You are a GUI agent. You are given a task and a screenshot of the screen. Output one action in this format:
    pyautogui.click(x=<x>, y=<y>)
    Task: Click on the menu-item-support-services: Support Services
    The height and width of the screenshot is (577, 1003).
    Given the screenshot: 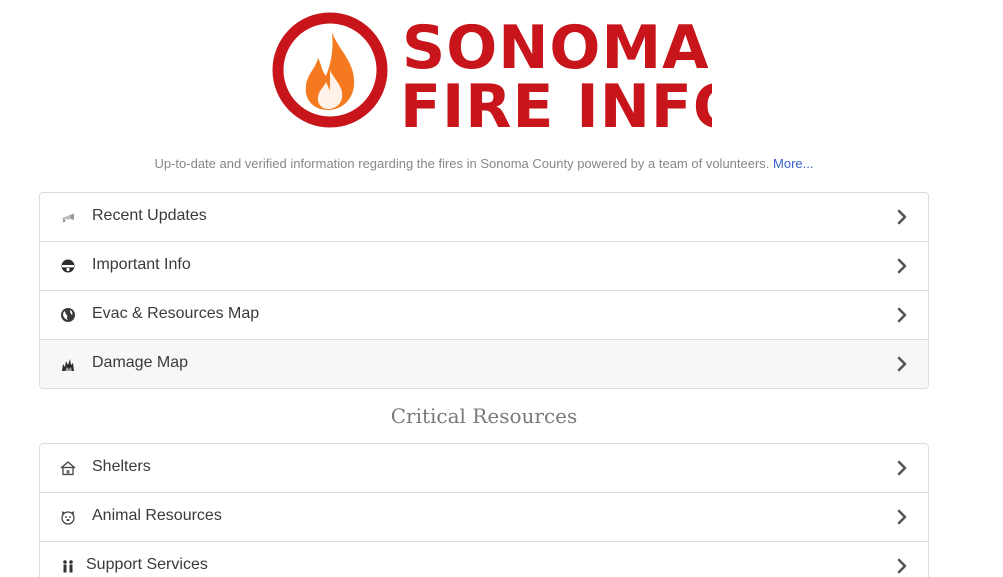 What is the action you would take?
    pyautogui.click(x=484, y=559)
    